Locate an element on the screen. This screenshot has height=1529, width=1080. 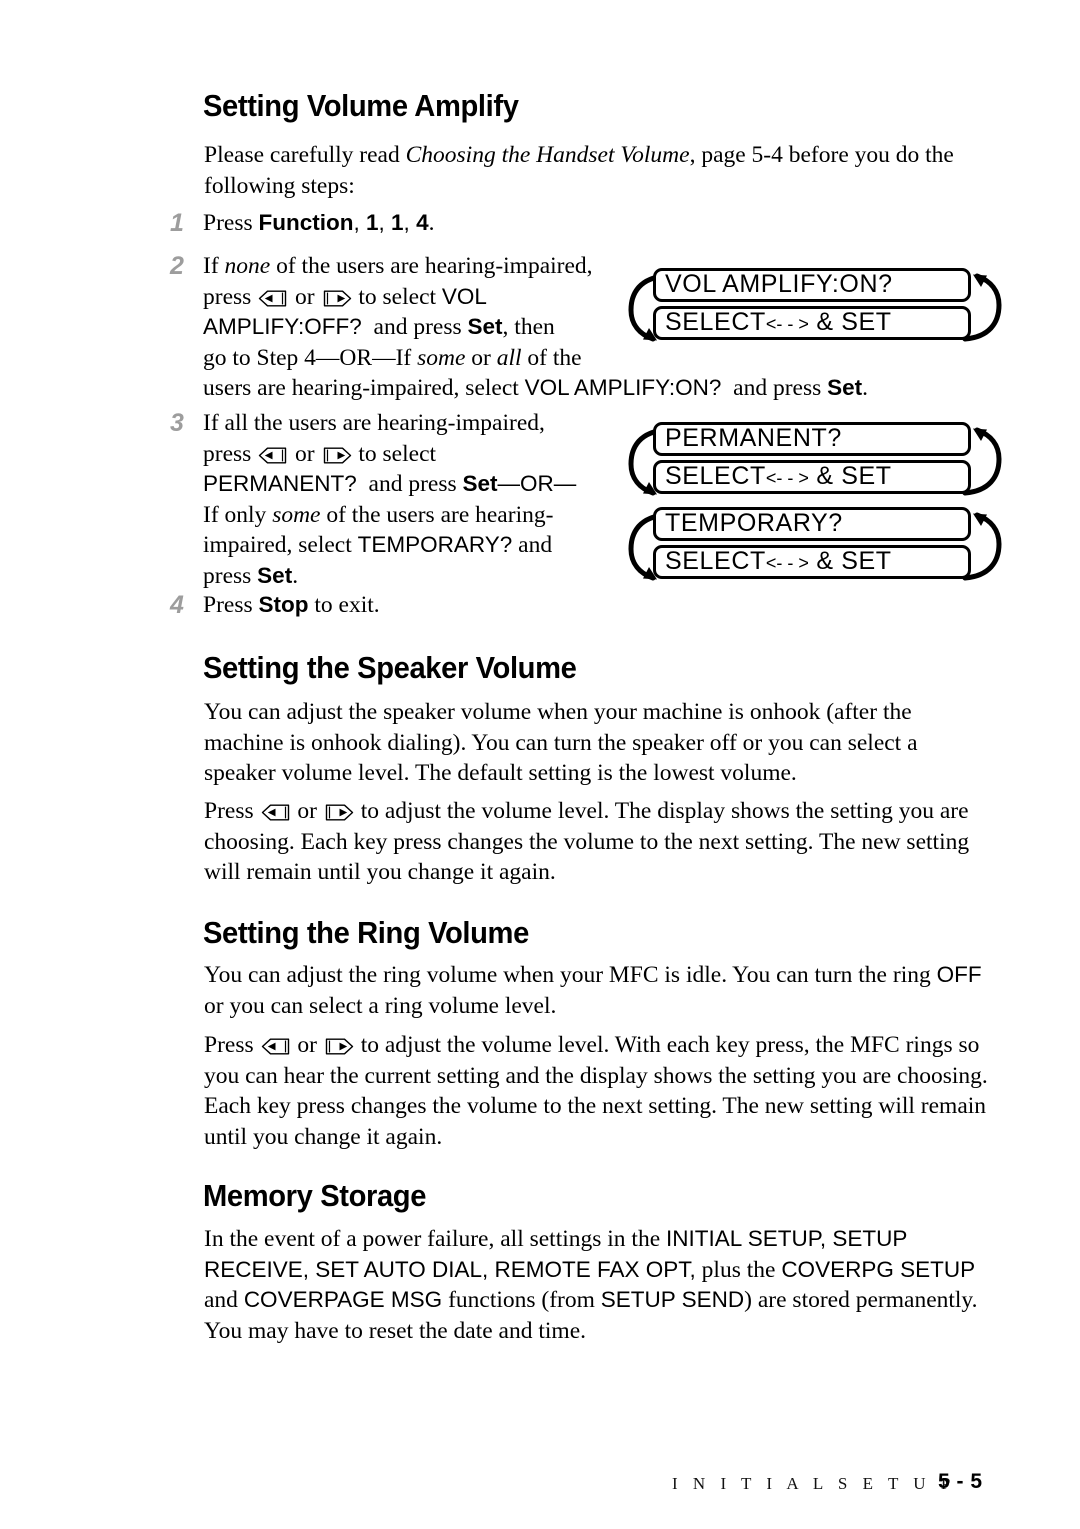
step-text-1: Press Function, 1, 1, 4. is located at coordinates (319, 223).